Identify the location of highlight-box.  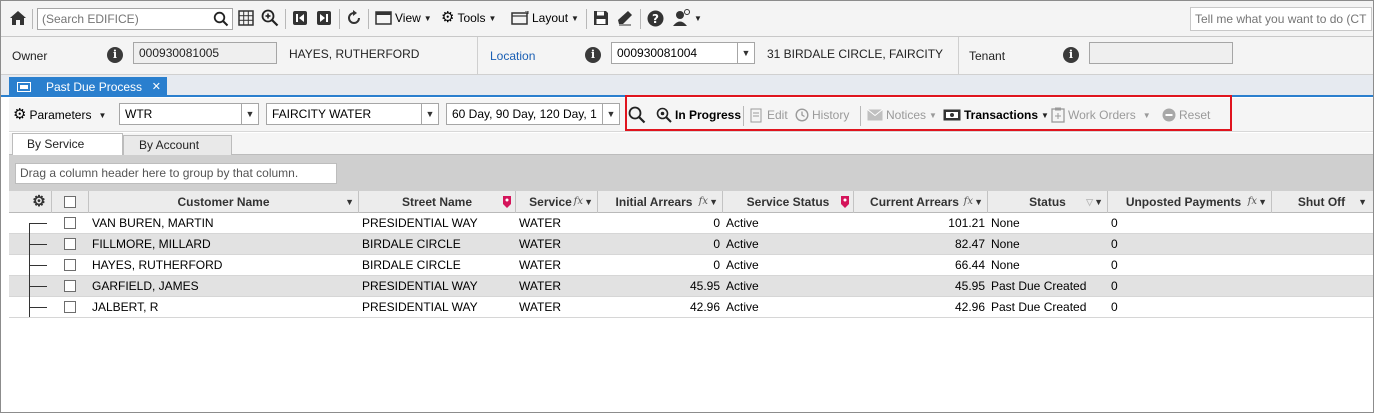
(928, 113).